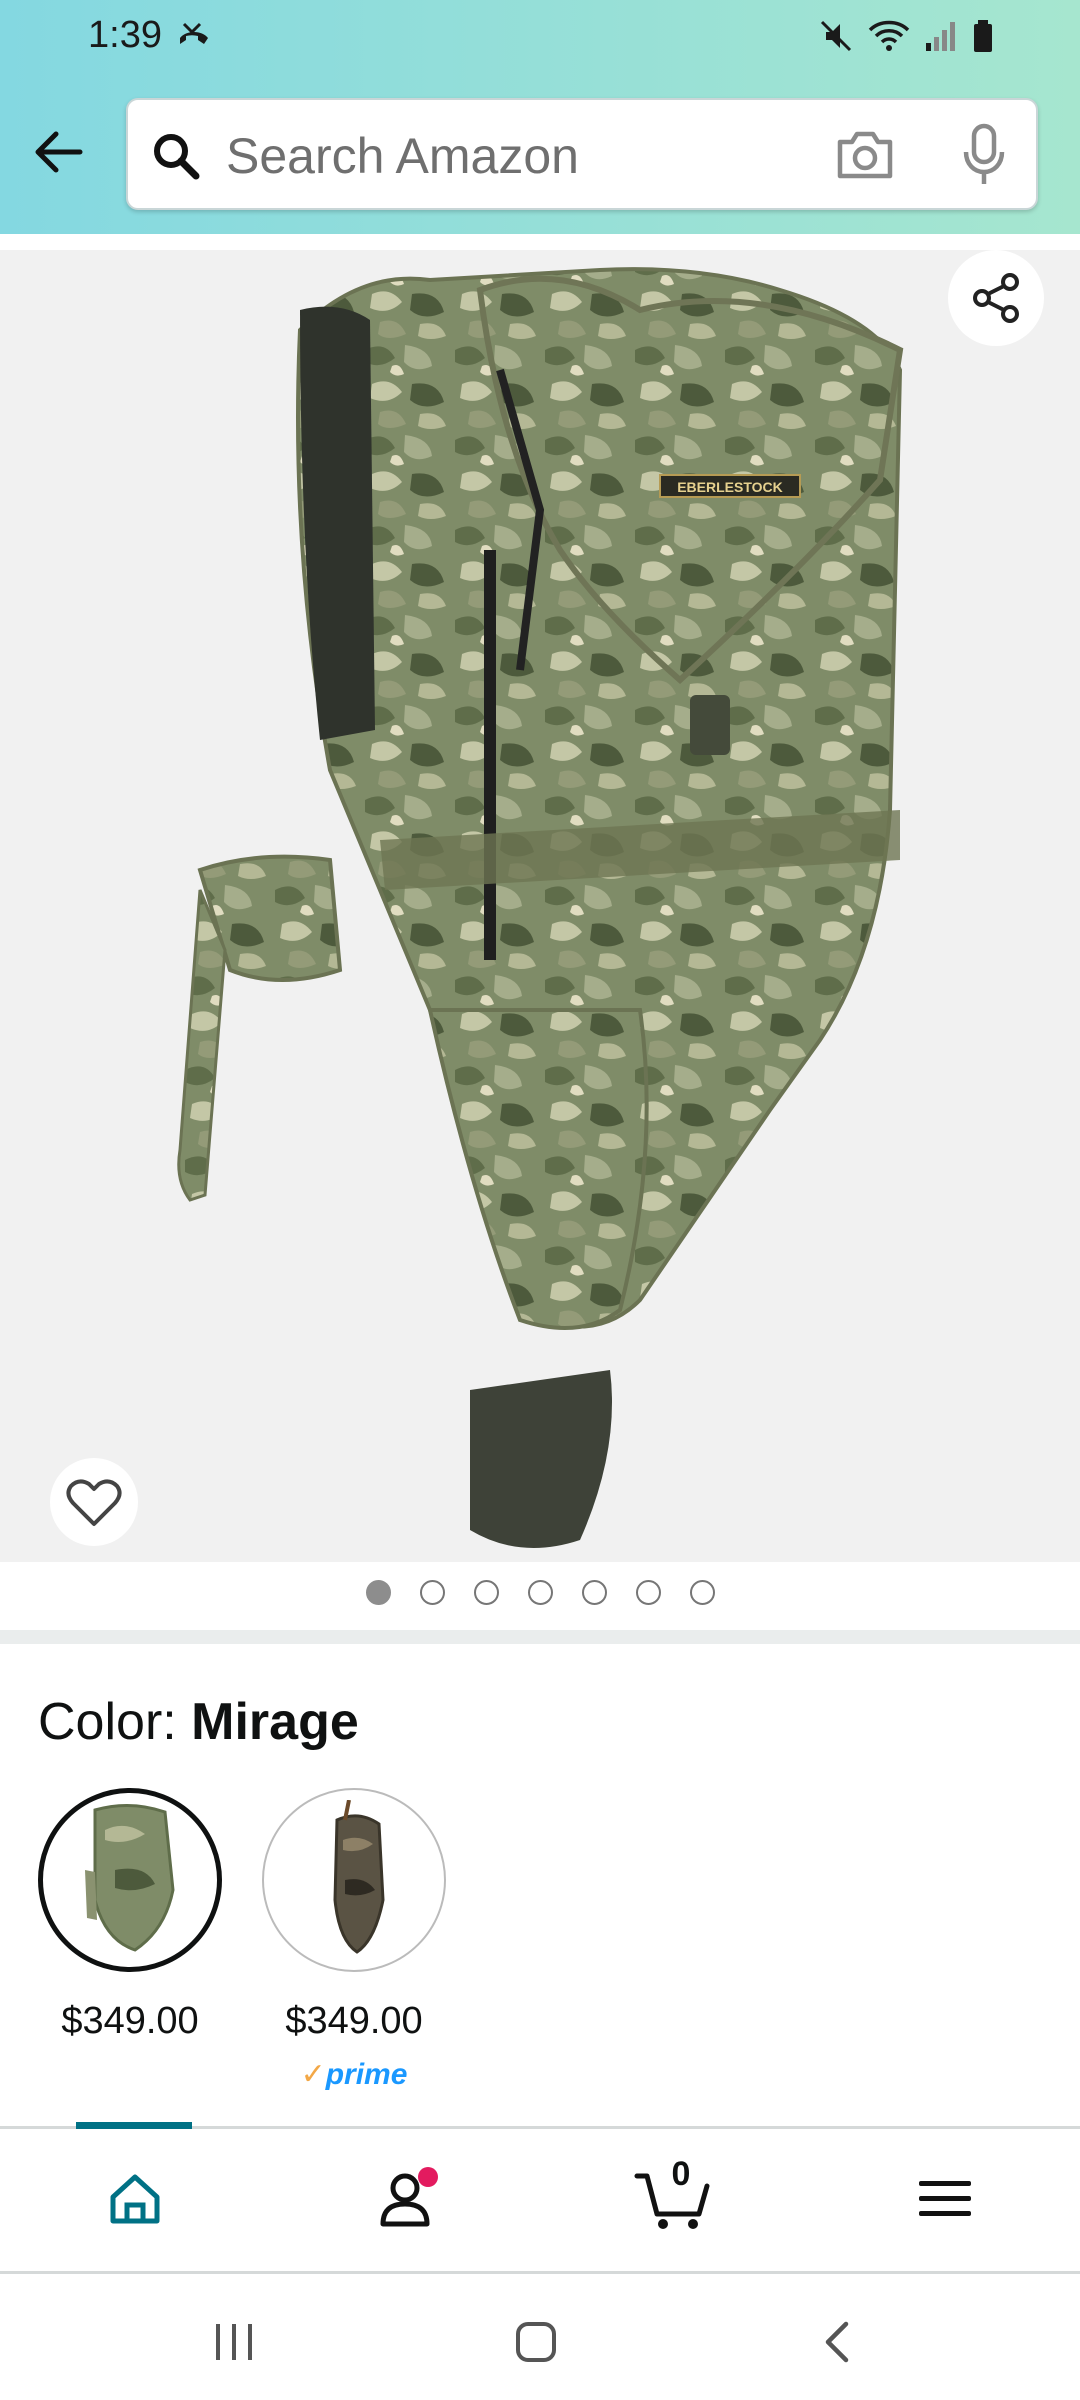  Describe the element at coordinates (540, 2200) in the screenshot. I see `bottom-nav: 0` at that location.